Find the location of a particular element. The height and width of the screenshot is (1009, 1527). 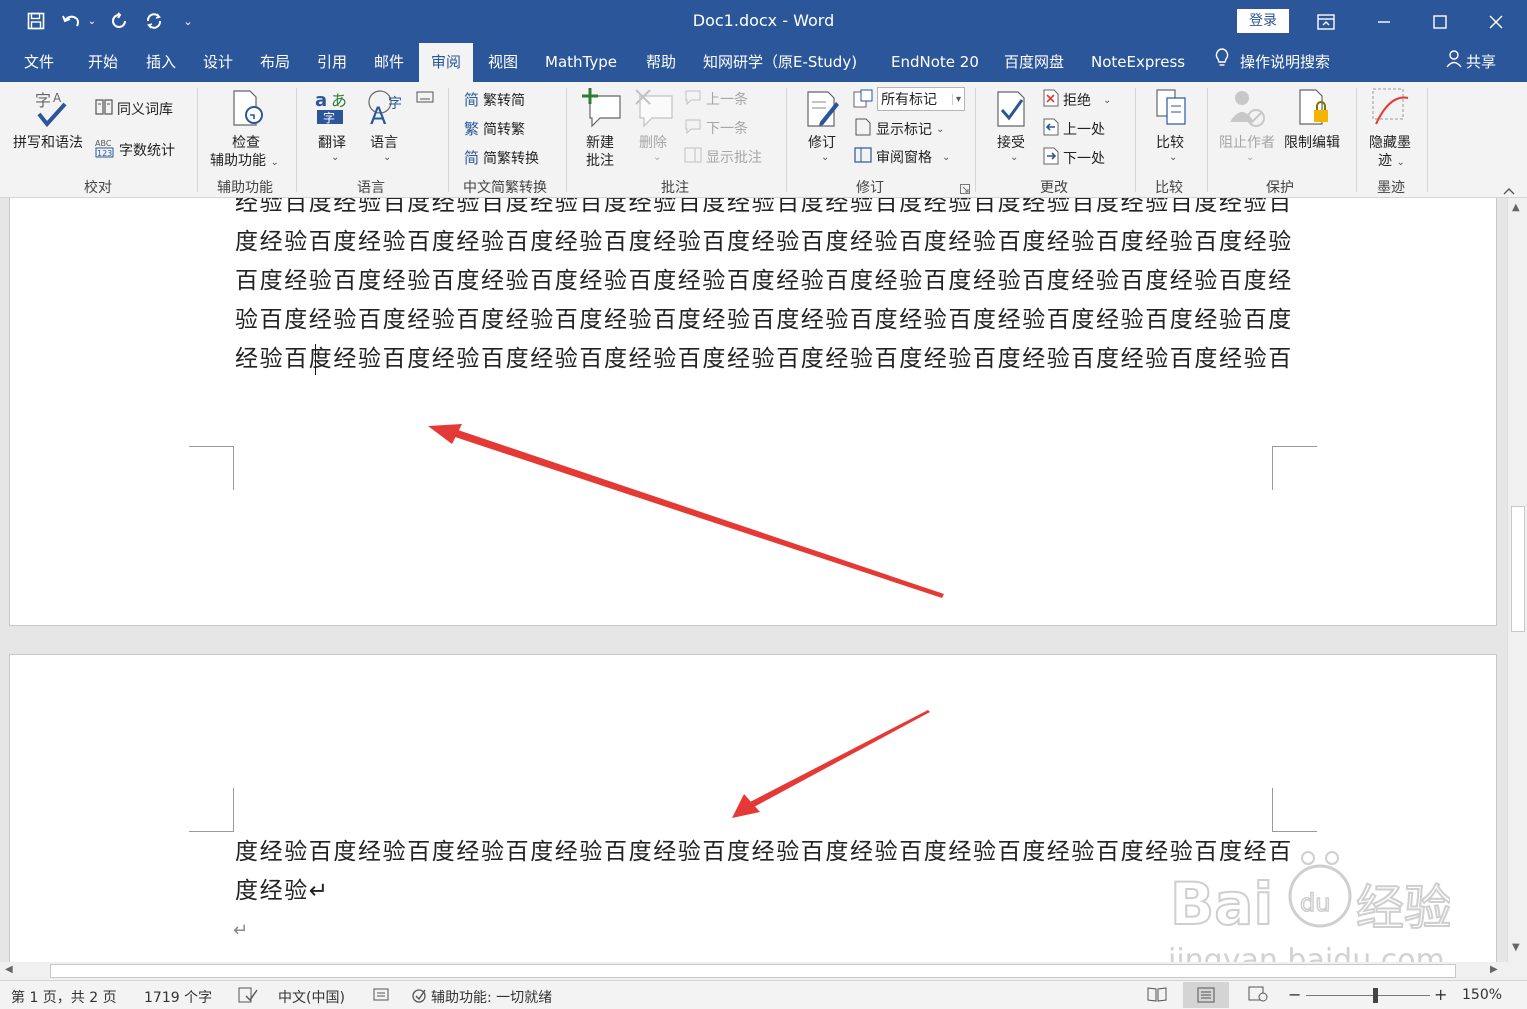

svg-text: 经验 is located at coordinates (1403, 908).